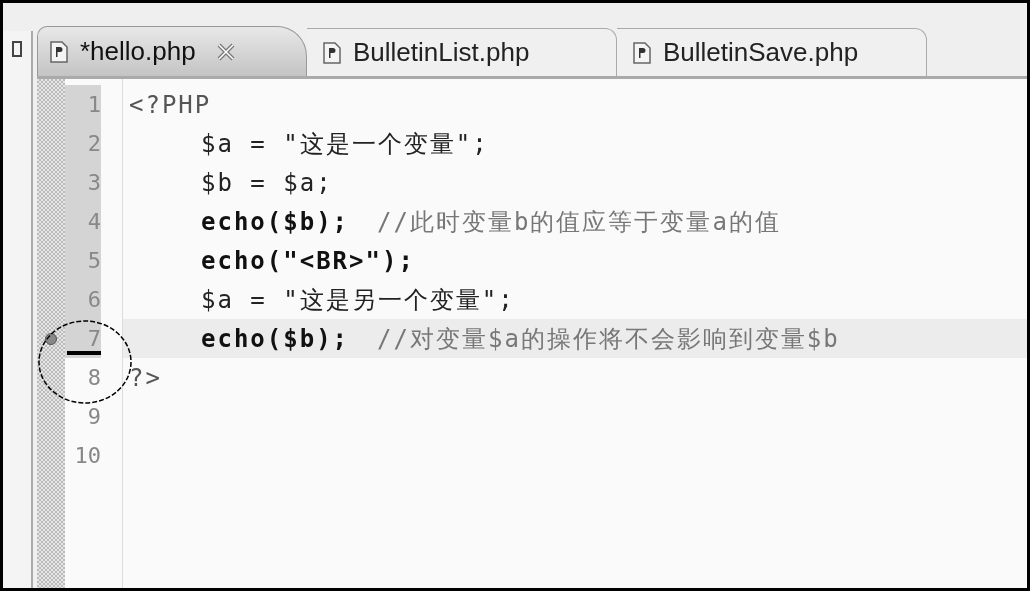  I want to click on editor-tab: BulletinSave.php, so click(772, 52).